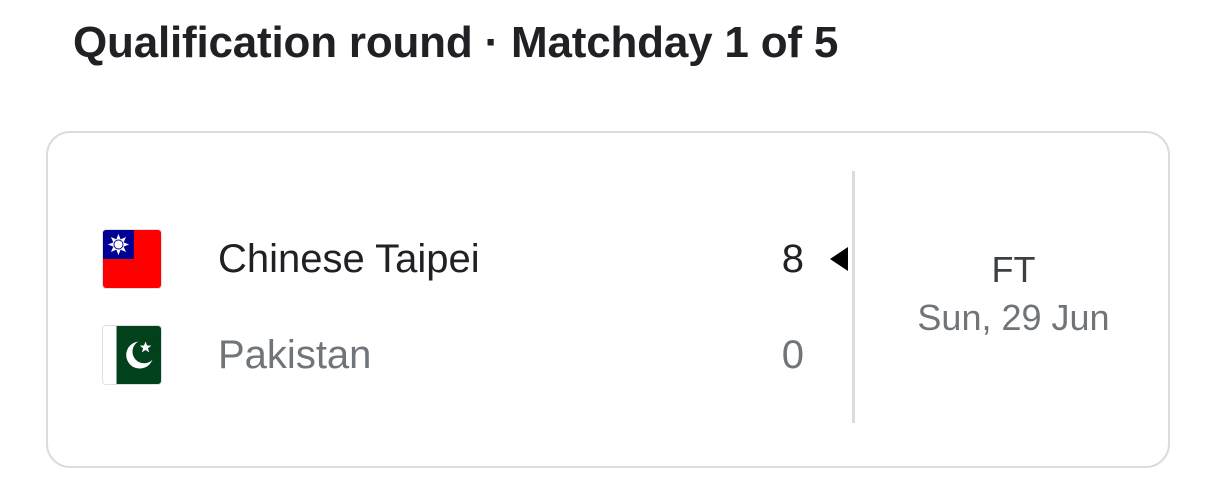 Image resolution: width=1220 pixels, height=493 pixels. What do you see at coordinates (295, 355) in the screenshot?
I see `team-name-away: Pakistan` at bounding box center [295, 355].